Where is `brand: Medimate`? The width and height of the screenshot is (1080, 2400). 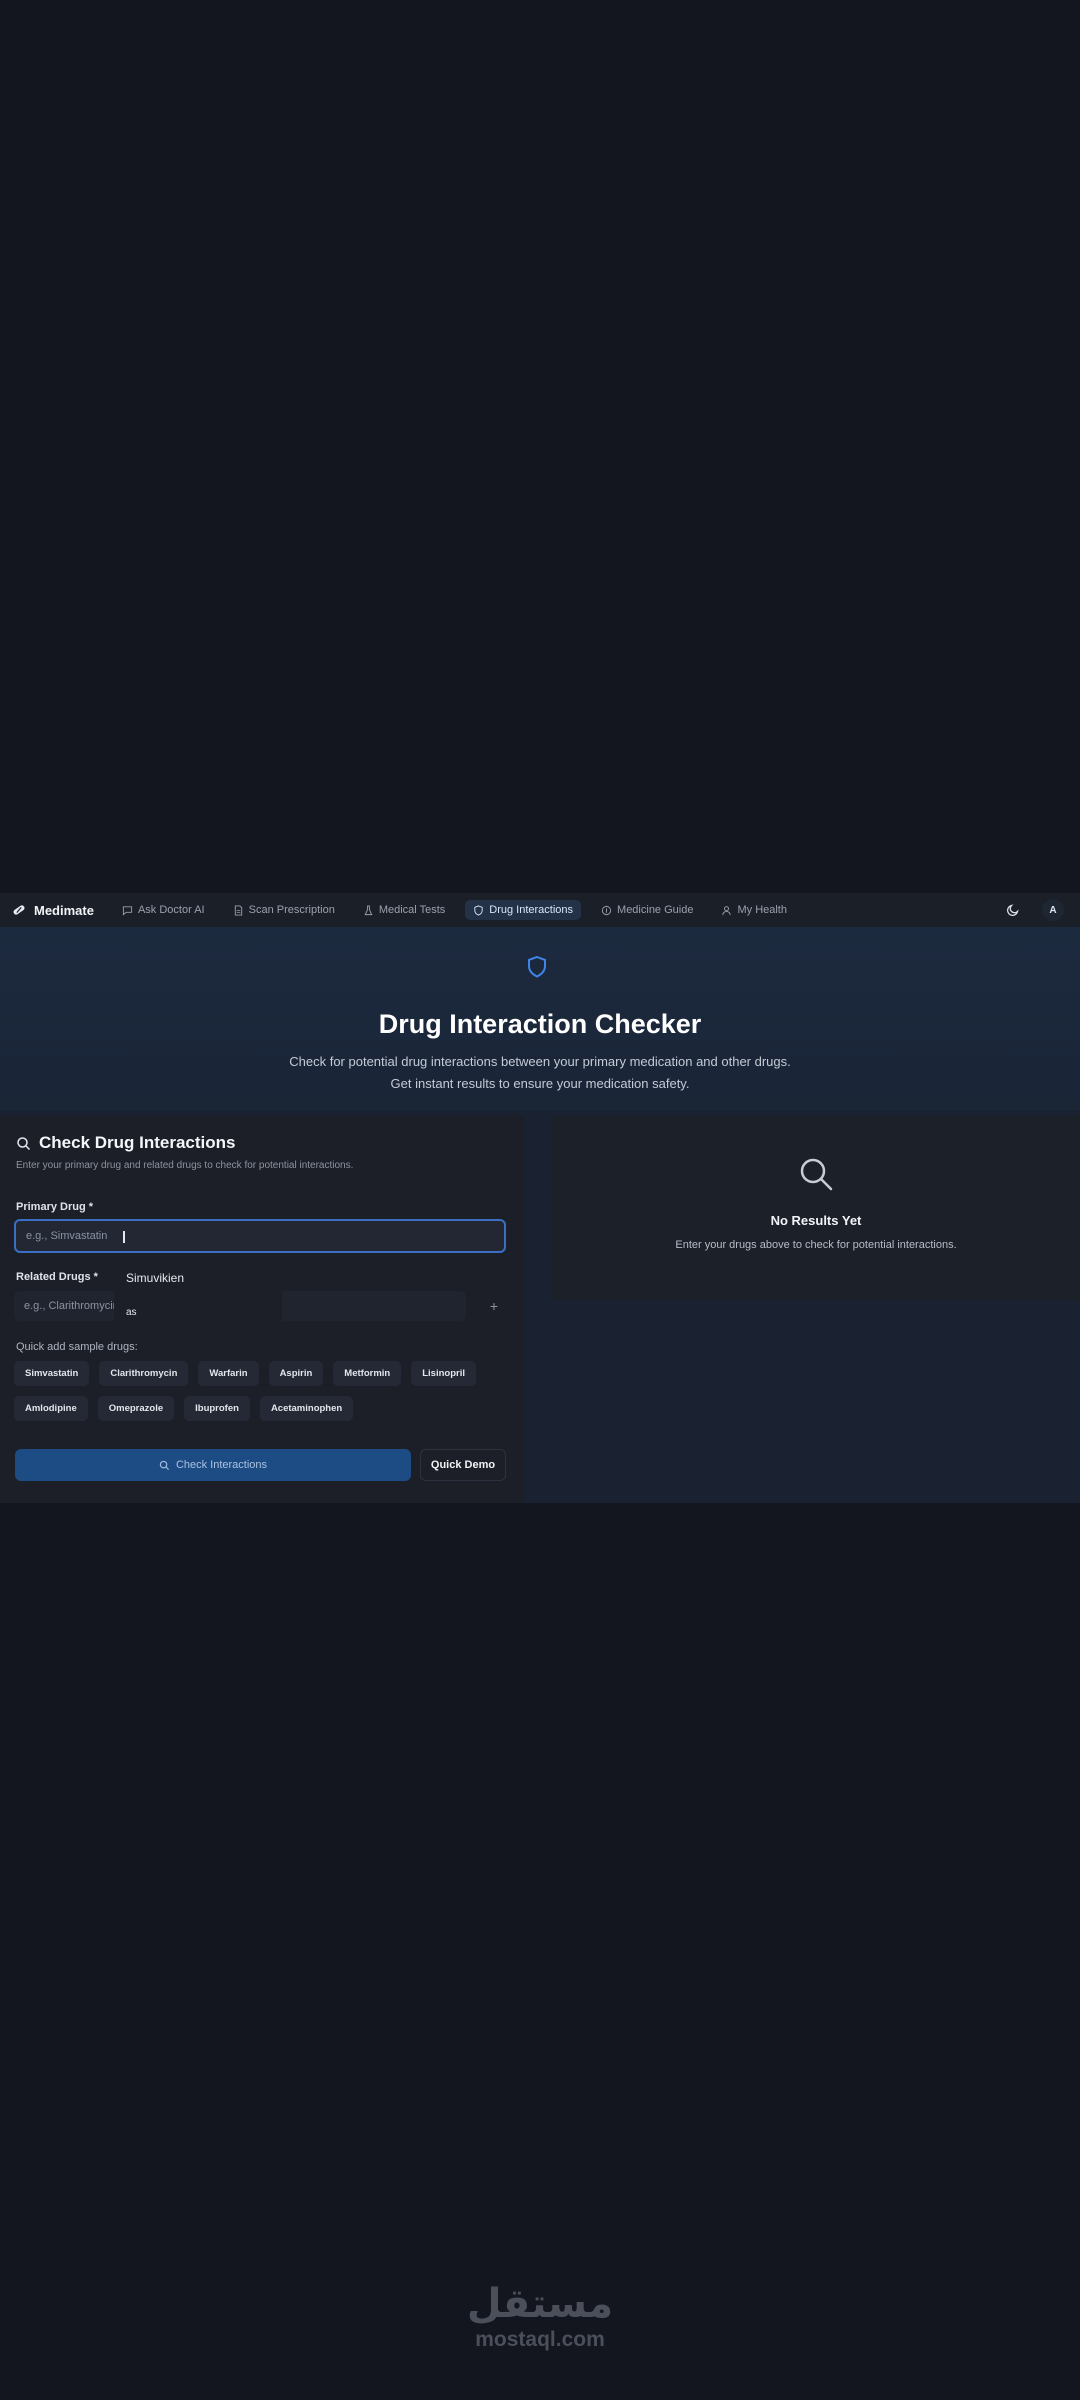
brand: Medimate is located at coordinates (53, 910).